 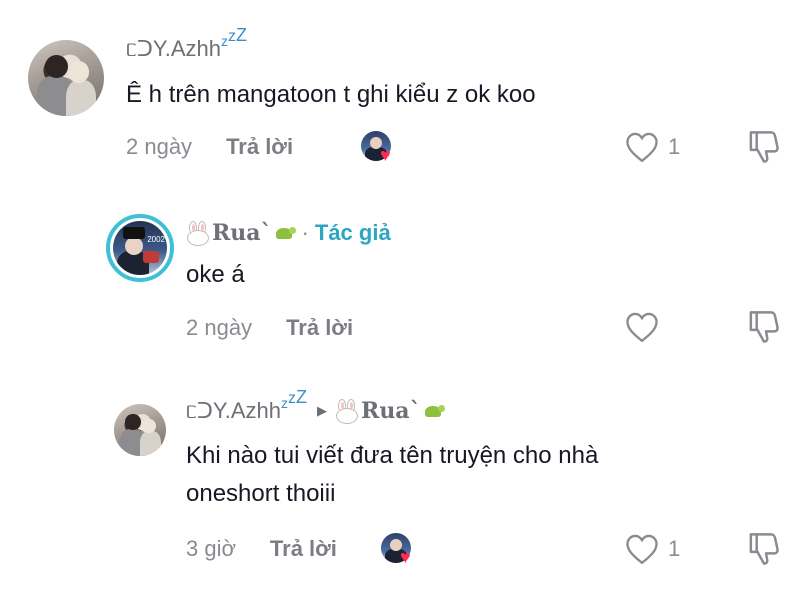 I want to click on comment-username: Rua ` · Tác giả, so click(x=288, y=233).